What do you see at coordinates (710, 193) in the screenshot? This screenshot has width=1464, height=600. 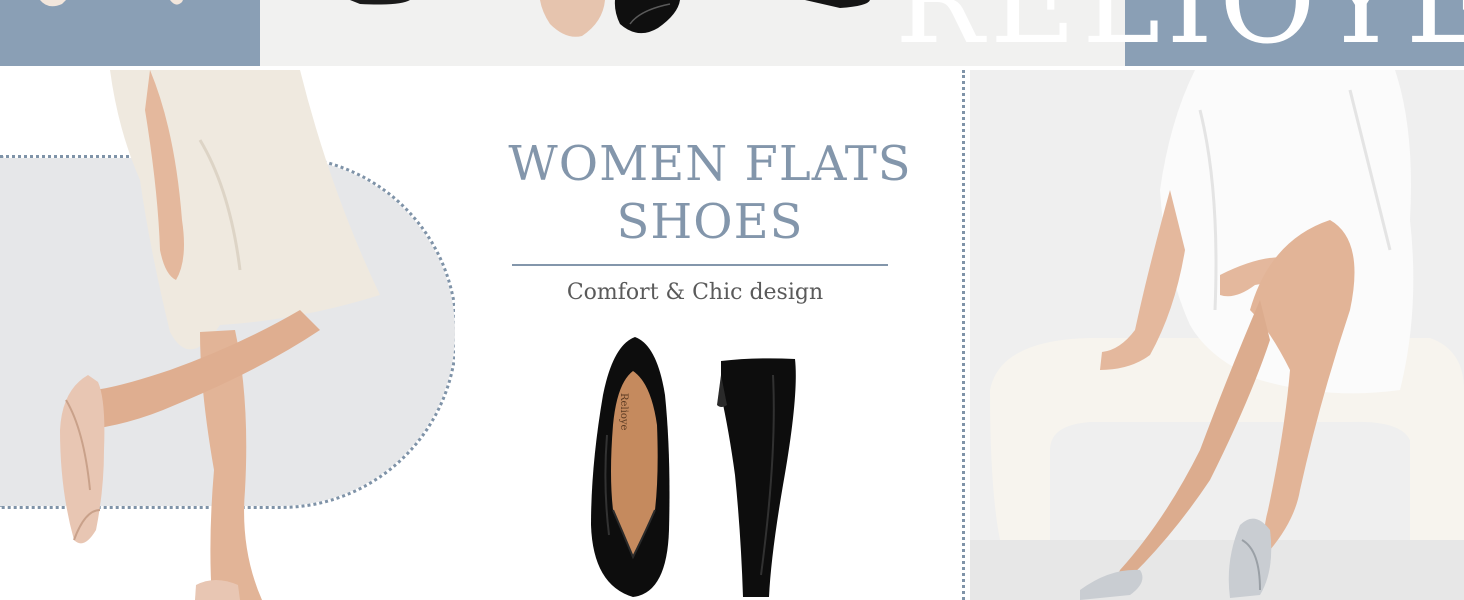 I see `headline: WOMEN FLATS SHOES` at bounding box center [710, 193].